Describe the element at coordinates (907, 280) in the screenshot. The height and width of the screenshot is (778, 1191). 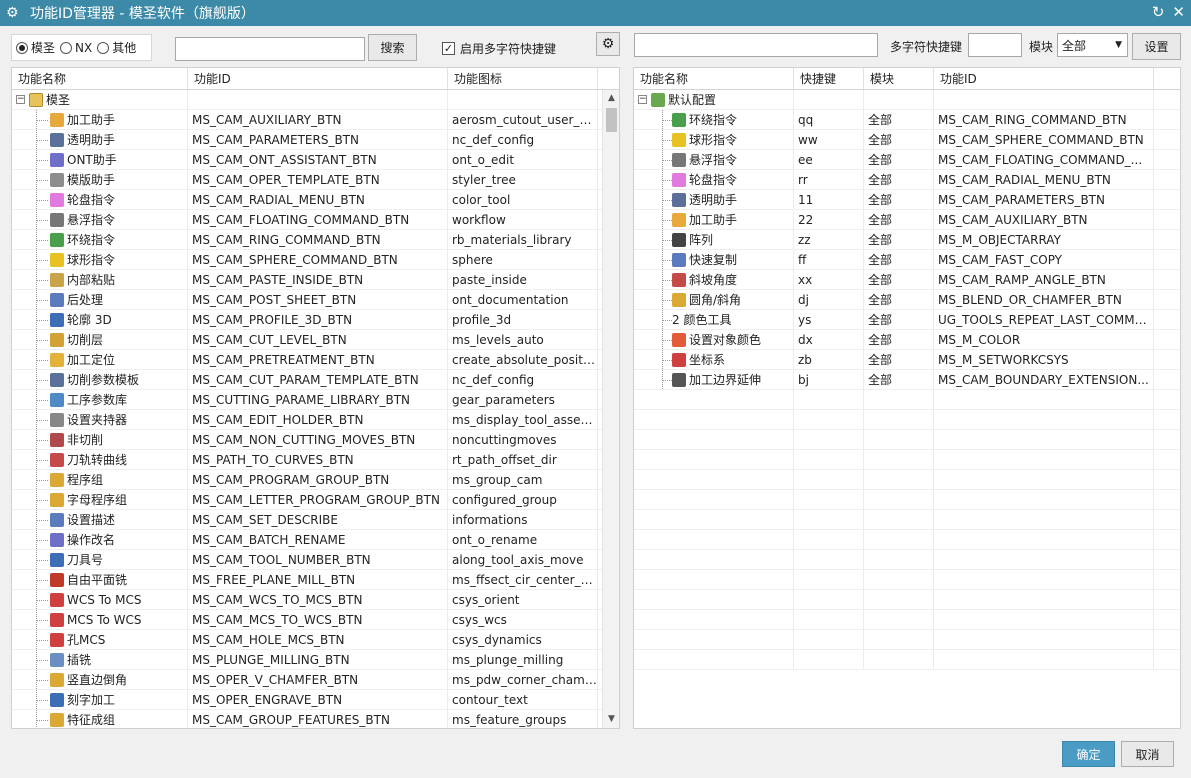
I see `table-row: 斜坡角度 xx 全部 MS_CAM_RAMP_ANGLE_BTN` at that location.